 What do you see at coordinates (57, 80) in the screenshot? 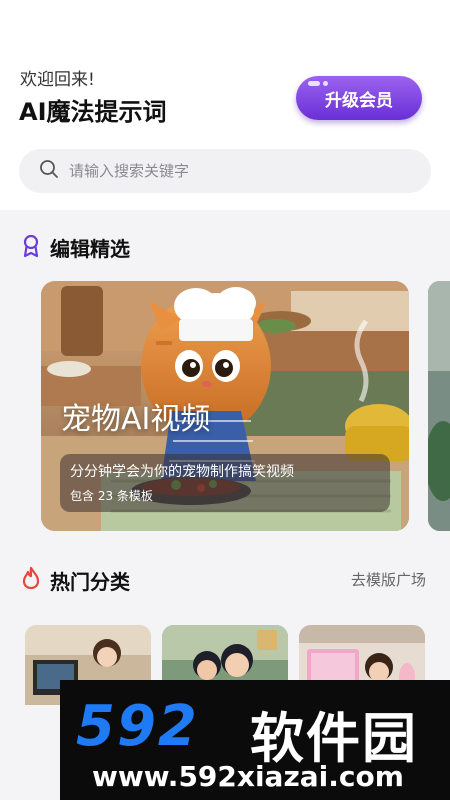
I see `welcome-text: 欢迎回来!` at bounding box center [57, 80].